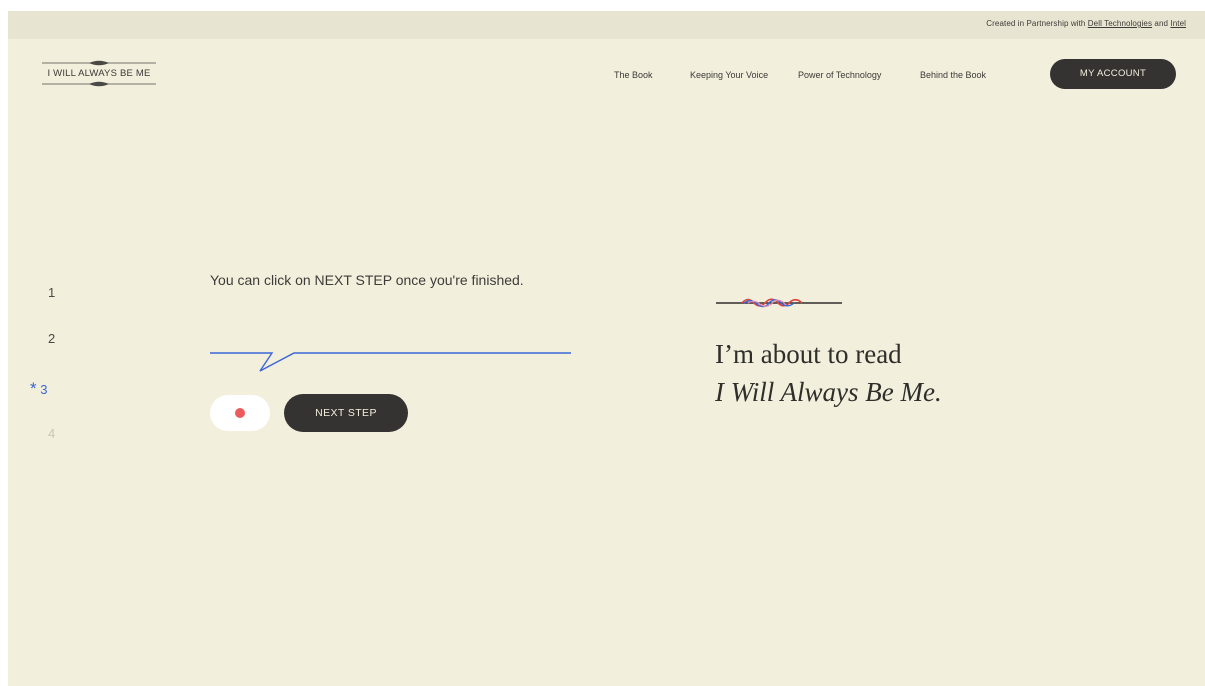  Describe the element at coordinates (1120, 23) in the screenshot. I see `dell-technologies-link: Dell Technologies` at that location.